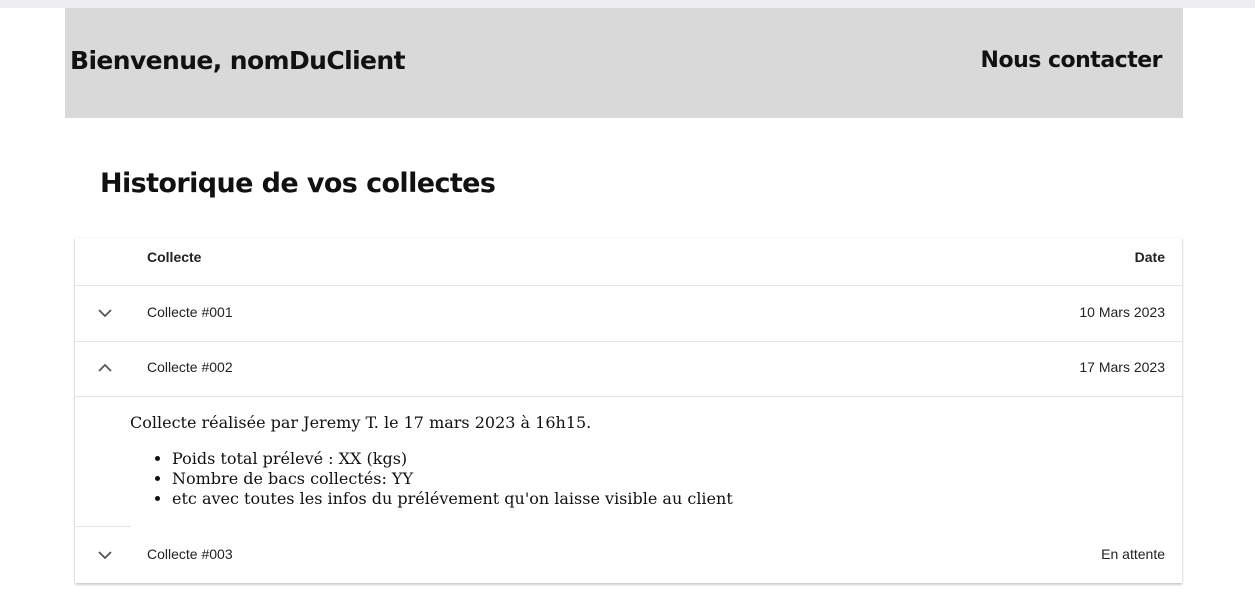  What do you see at coordinates (1149, 257) in the screenshot?
I see `column-header-date: Date` at bounding box center [1149, 257].